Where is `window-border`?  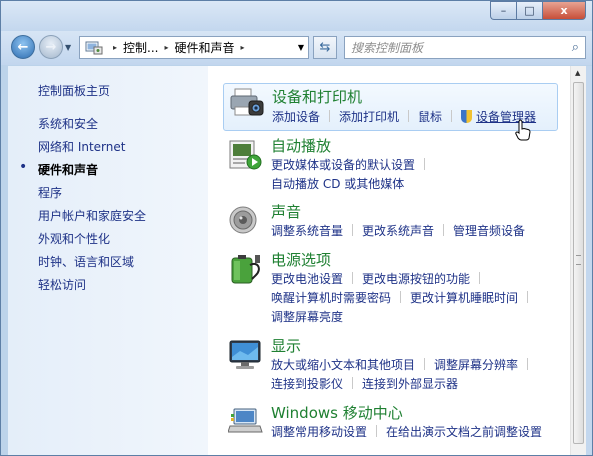
window-border is located at coordinates (589, 260).